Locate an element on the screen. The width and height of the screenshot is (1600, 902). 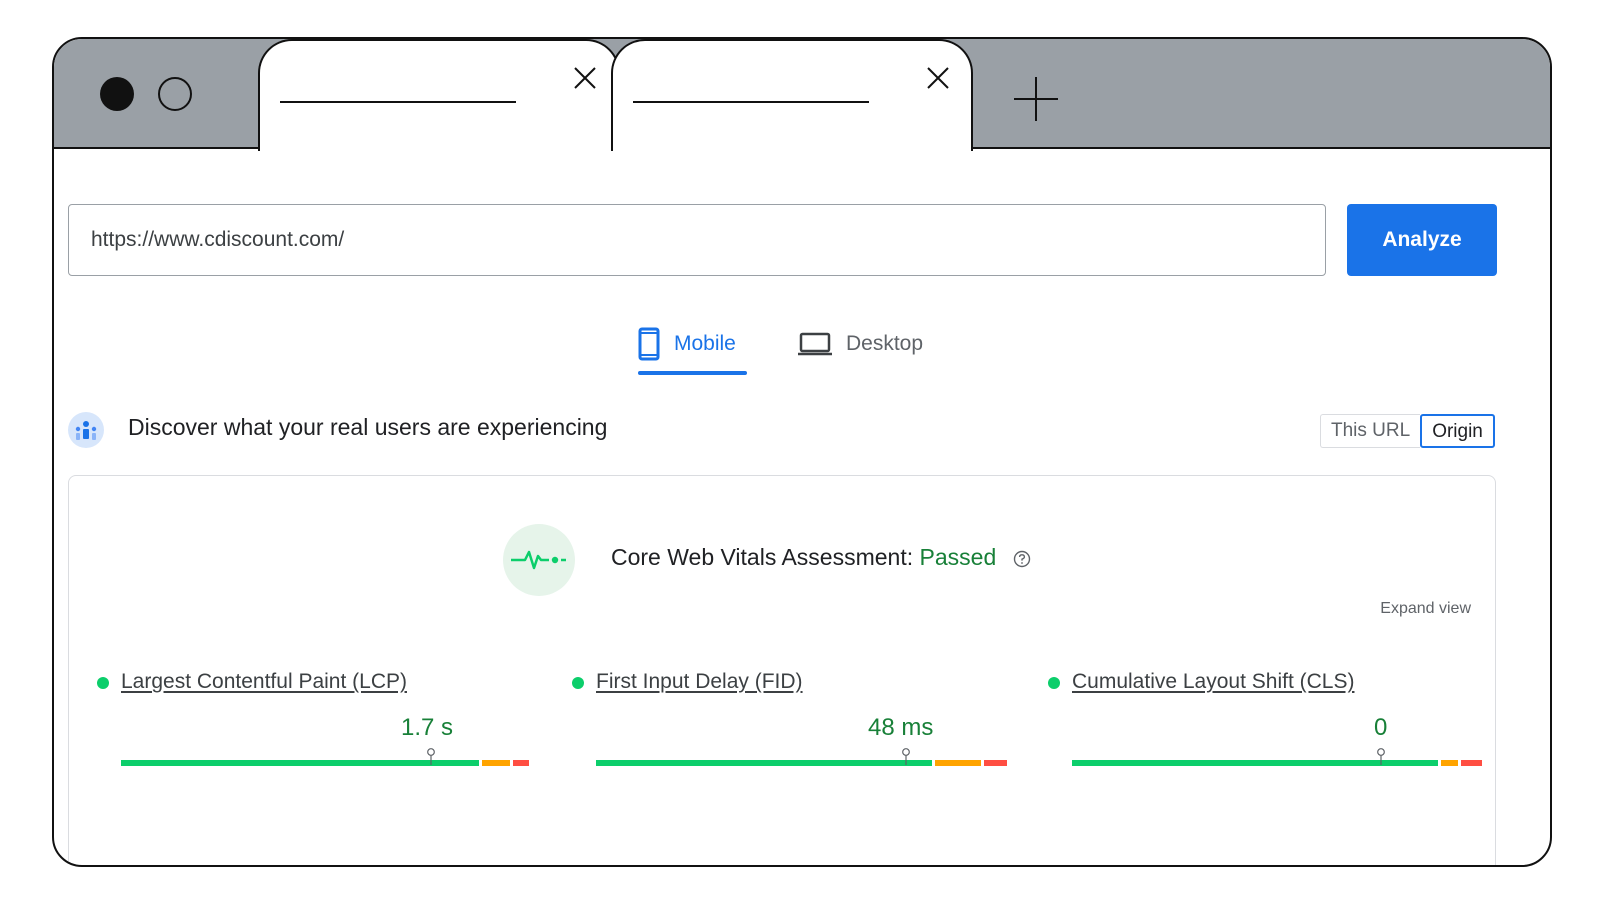
help-icon is located at coordinates (1022, 559).